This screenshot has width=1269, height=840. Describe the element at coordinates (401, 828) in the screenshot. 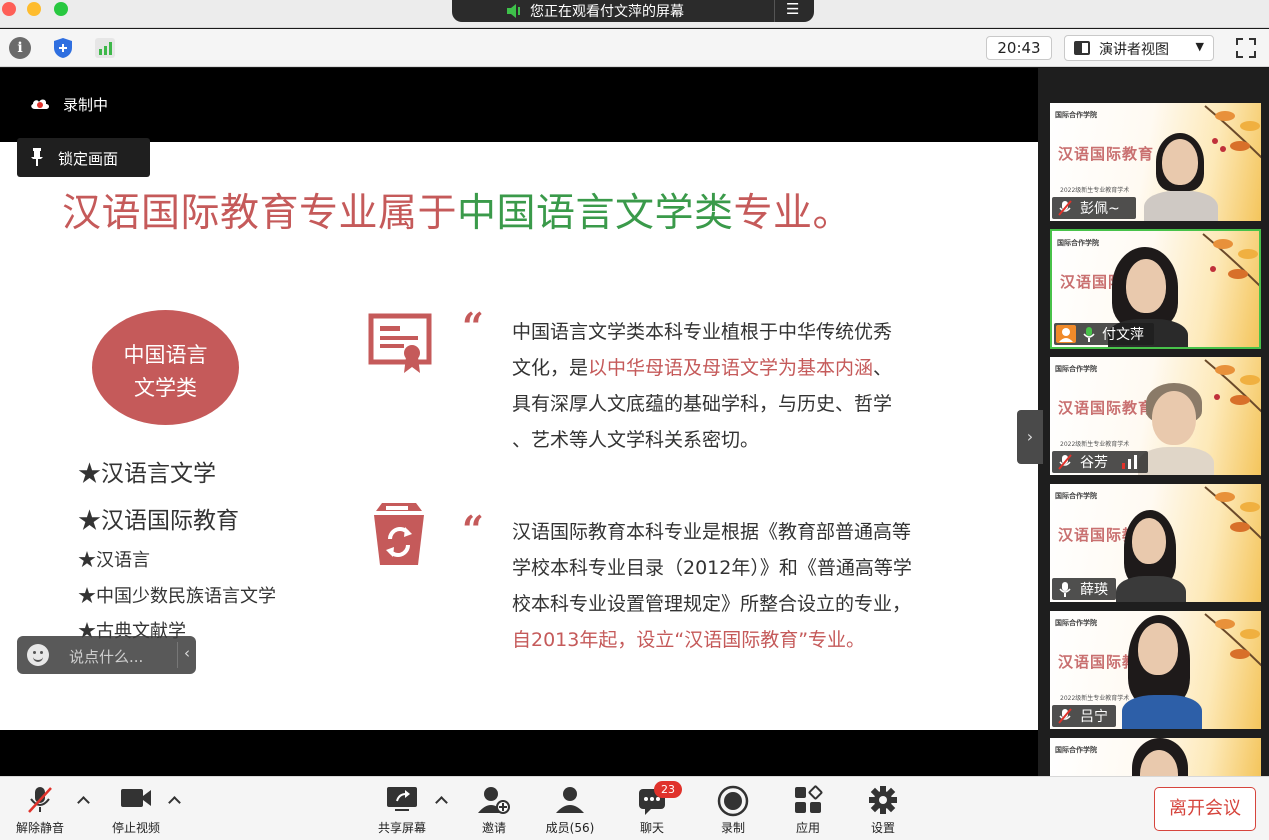

I see `share-screen-label: 共享屏幕` at that location.